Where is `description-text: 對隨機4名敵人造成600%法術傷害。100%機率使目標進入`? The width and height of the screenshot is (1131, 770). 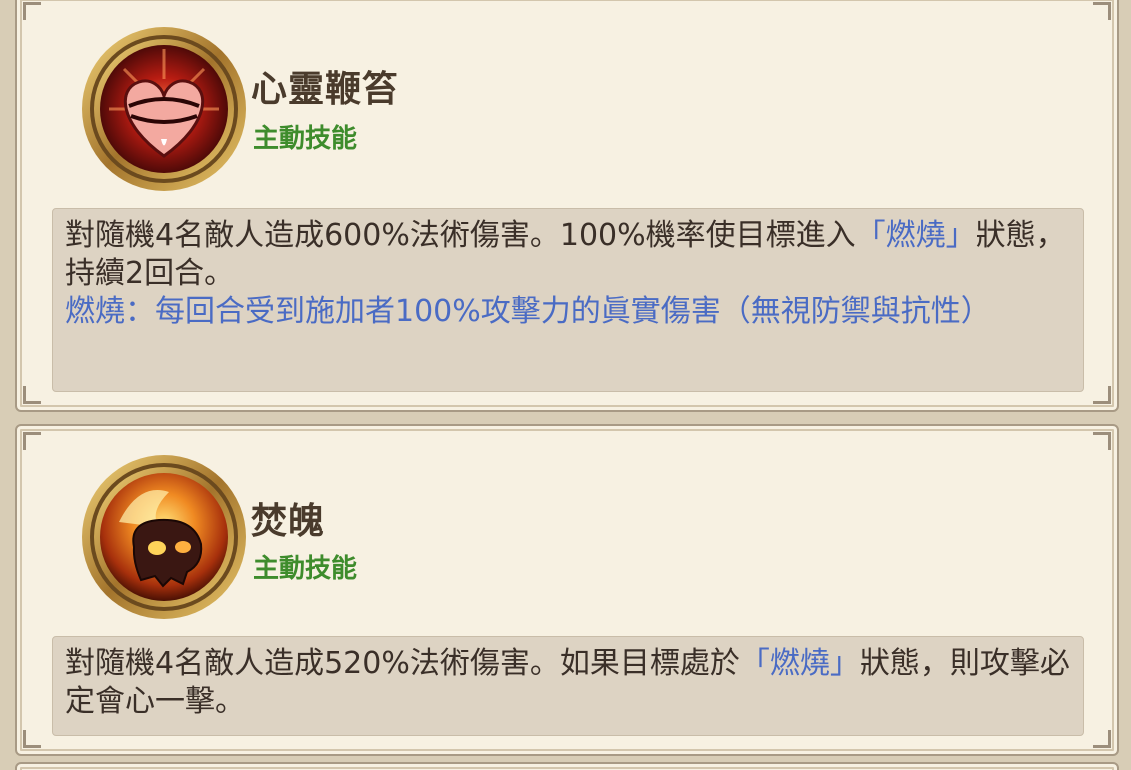 description-text: 對隨機4名敵人造成600%法術傷害。100%機率使目標進入 is located at coordinates (460, 235).